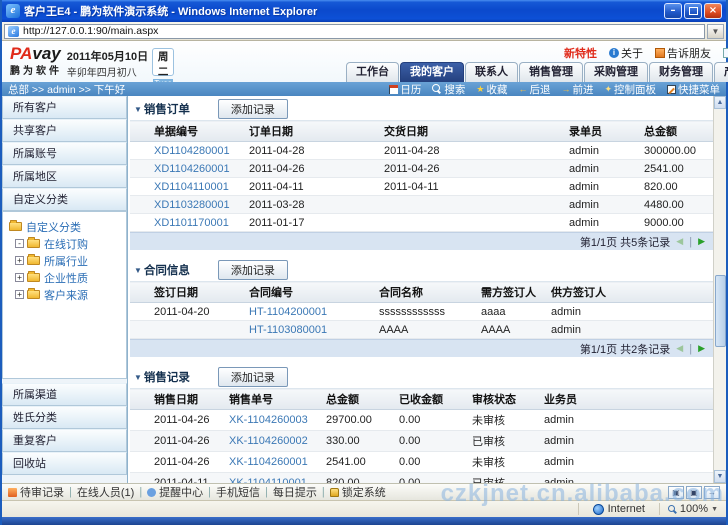  What do you see at coordinates (192, 151) in the screenshot?
I see `record-link: XD1104280001` at bounding box center [192, 151].